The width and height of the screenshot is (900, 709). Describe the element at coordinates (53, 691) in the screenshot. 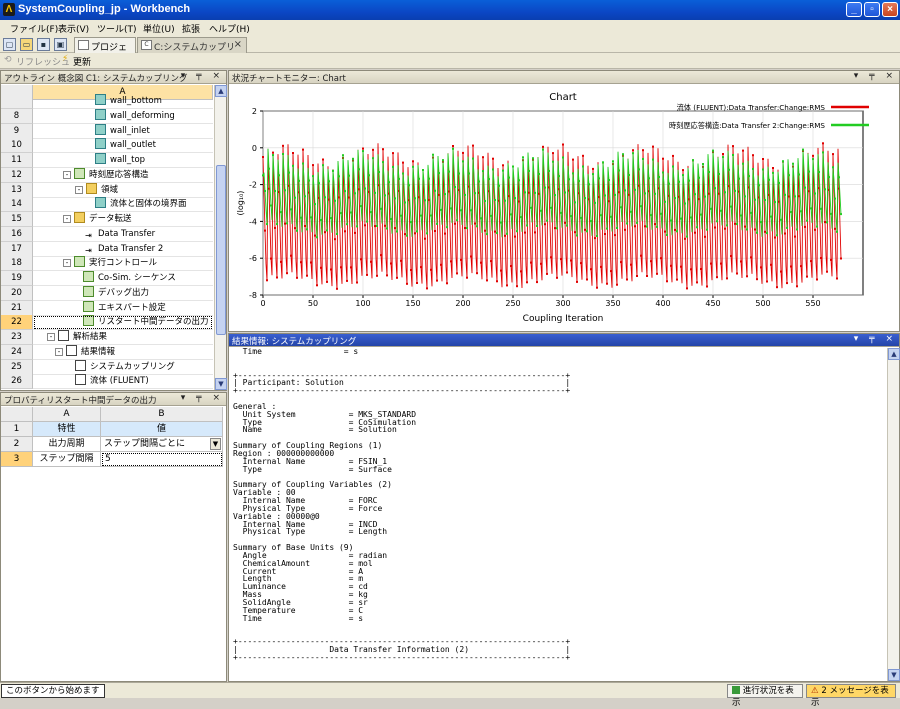

I see `start-button: このボタンから始めます` at that location.